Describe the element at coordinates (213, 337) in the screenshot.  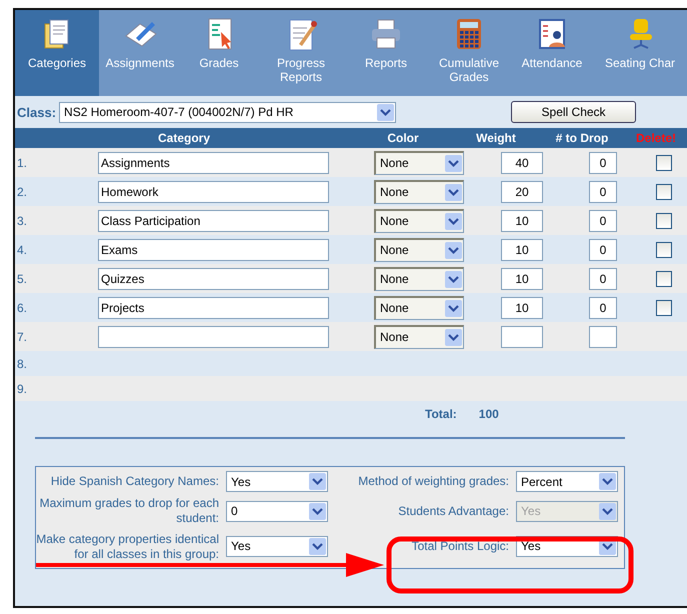
I see `category-field` at that location.